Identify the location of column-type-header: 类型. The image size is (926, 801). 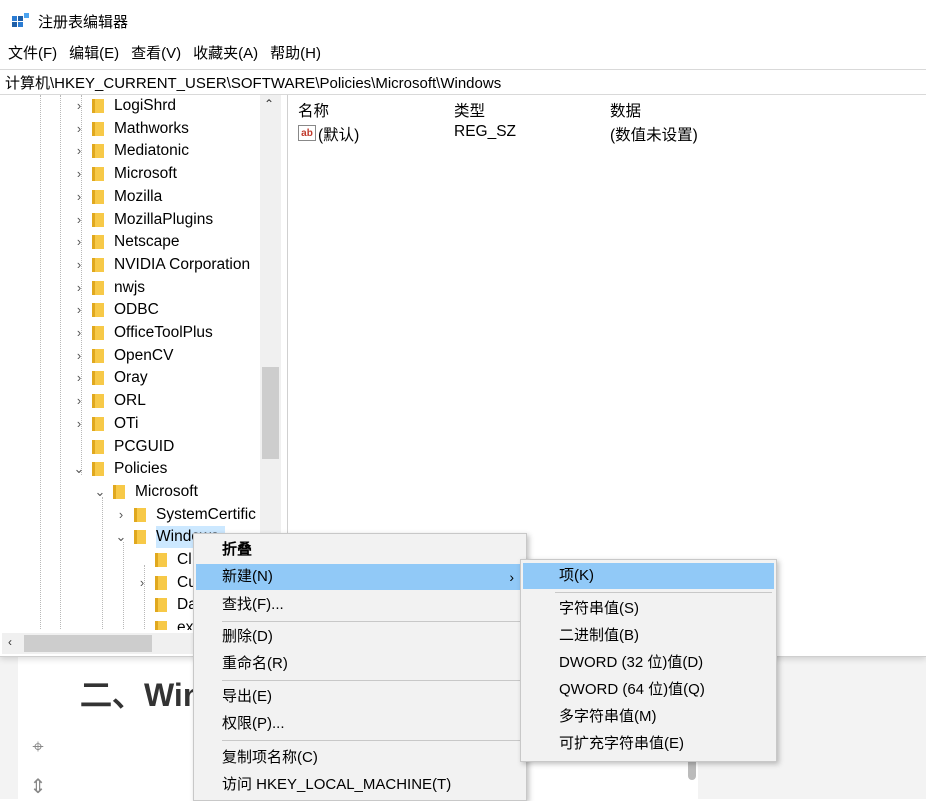
(469, 110).